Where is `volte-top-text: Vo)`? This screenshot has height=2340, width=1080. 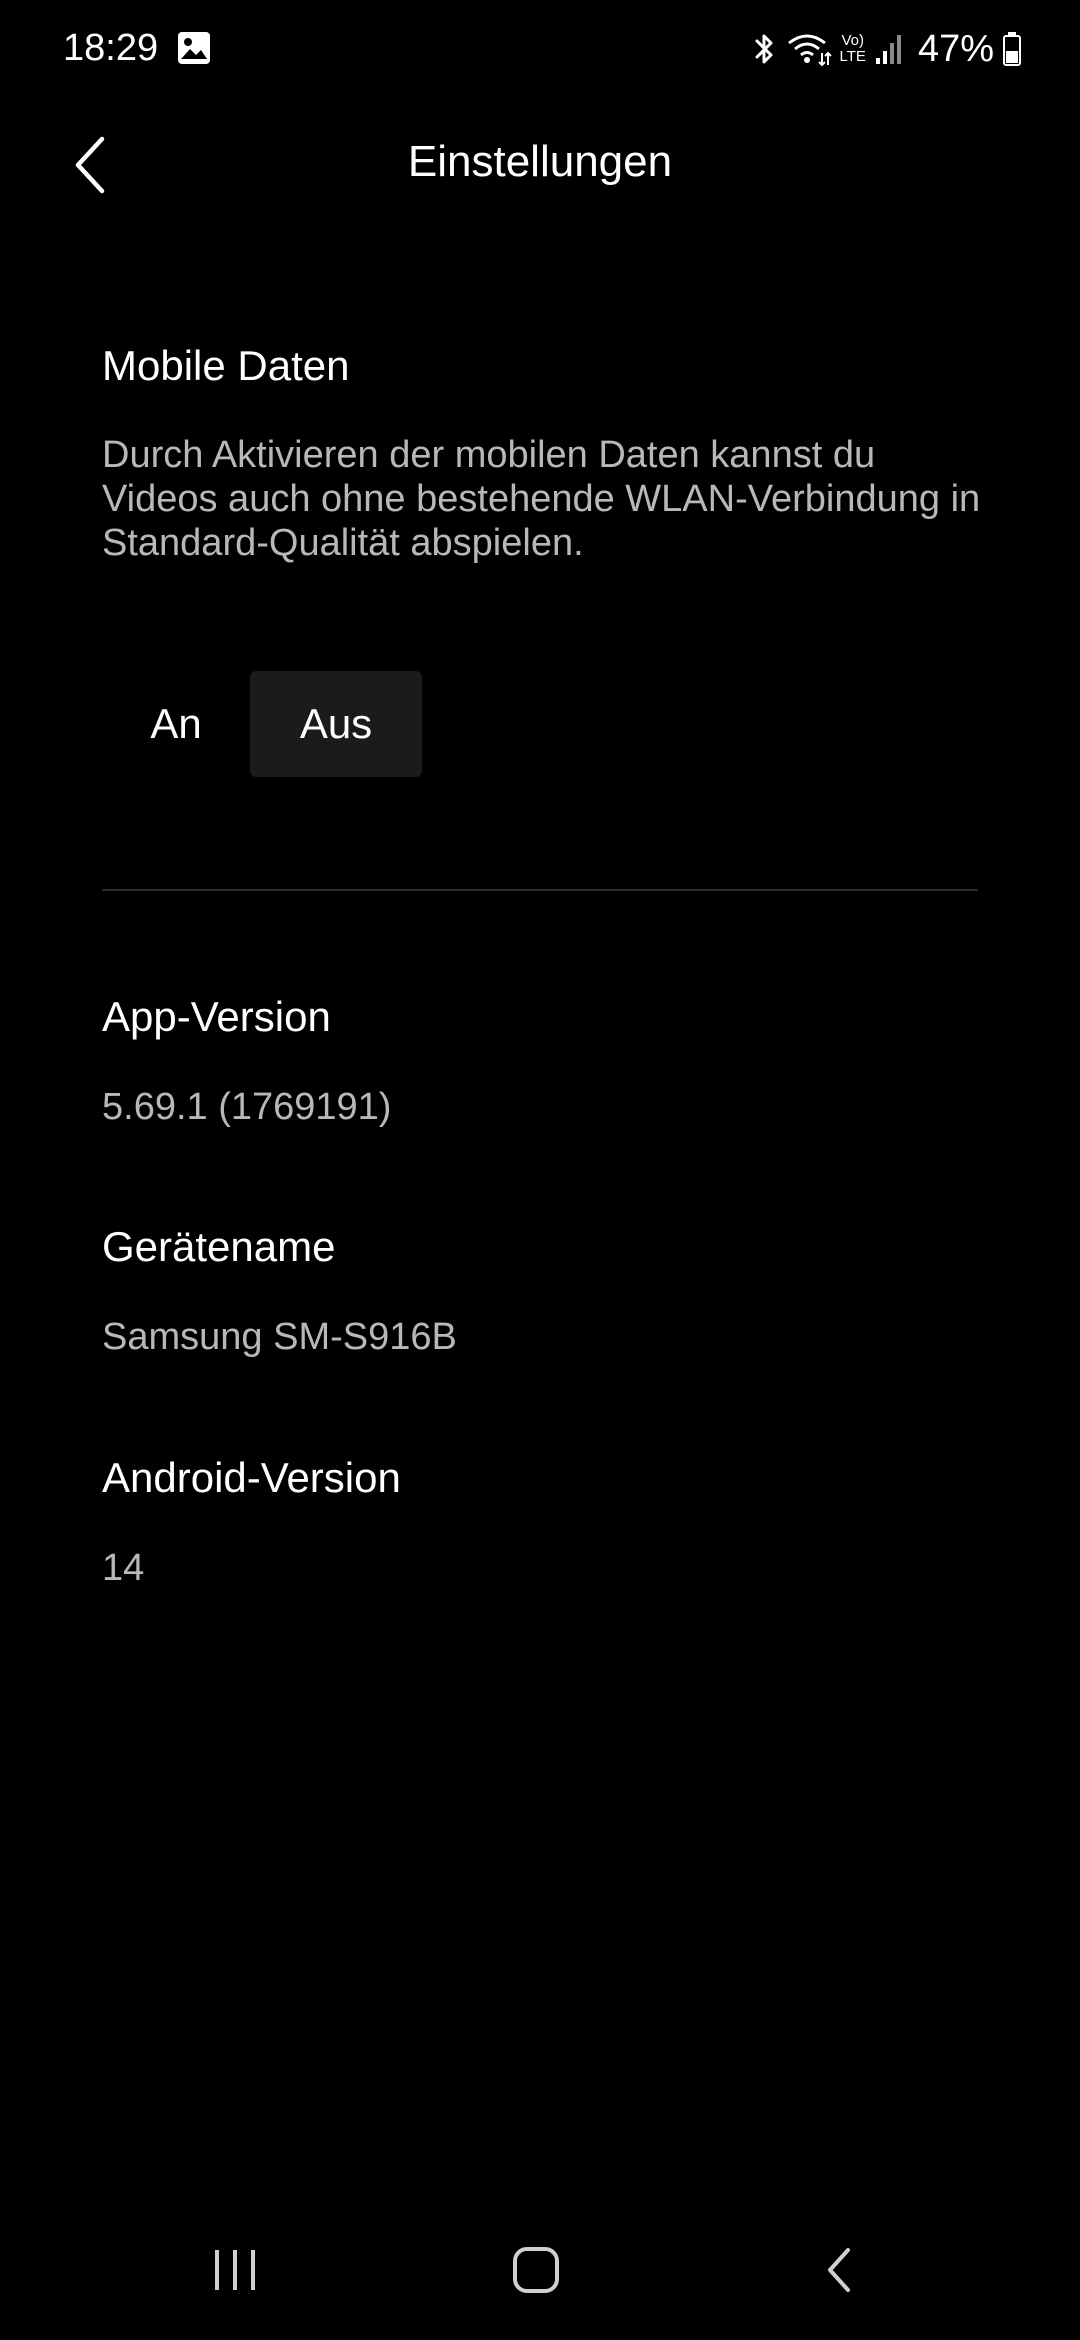 volte-top-text: Vo) is located at coordinates (852, 40).